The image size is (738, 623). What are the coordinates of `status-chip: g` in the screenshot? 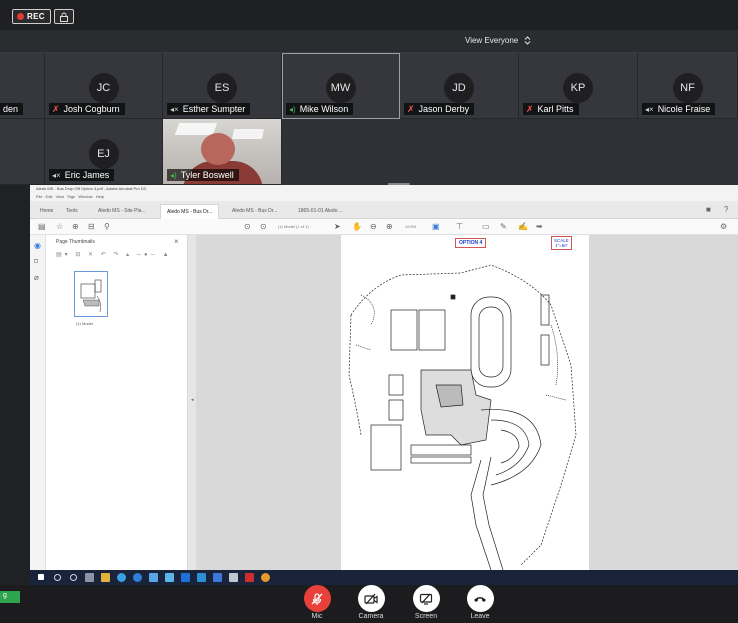 It's located at (10, 597).